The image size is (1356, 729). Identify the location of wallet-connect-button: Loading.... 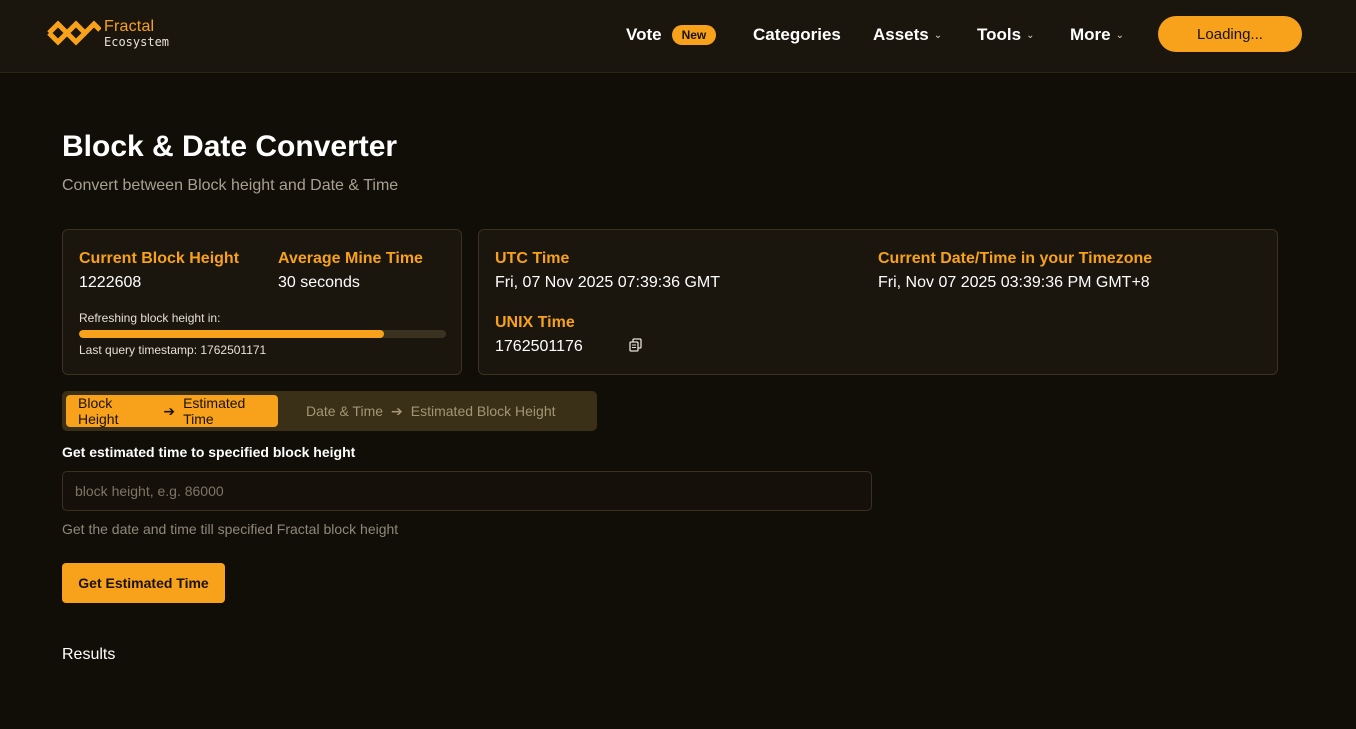
(1230, 34).